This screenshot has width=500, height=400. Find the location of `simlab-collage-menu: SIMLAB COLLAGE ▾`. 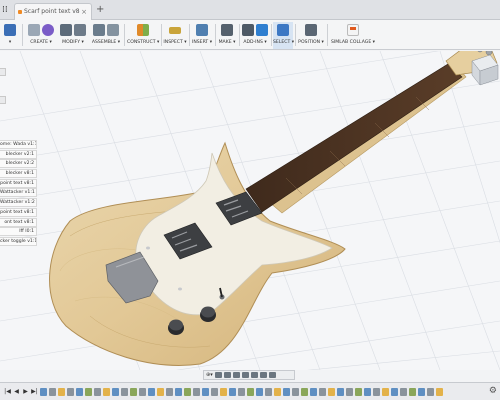

simlab-collage-menu: SIMLAB COLLAGE ▾ is located at coordinates (353, 35).